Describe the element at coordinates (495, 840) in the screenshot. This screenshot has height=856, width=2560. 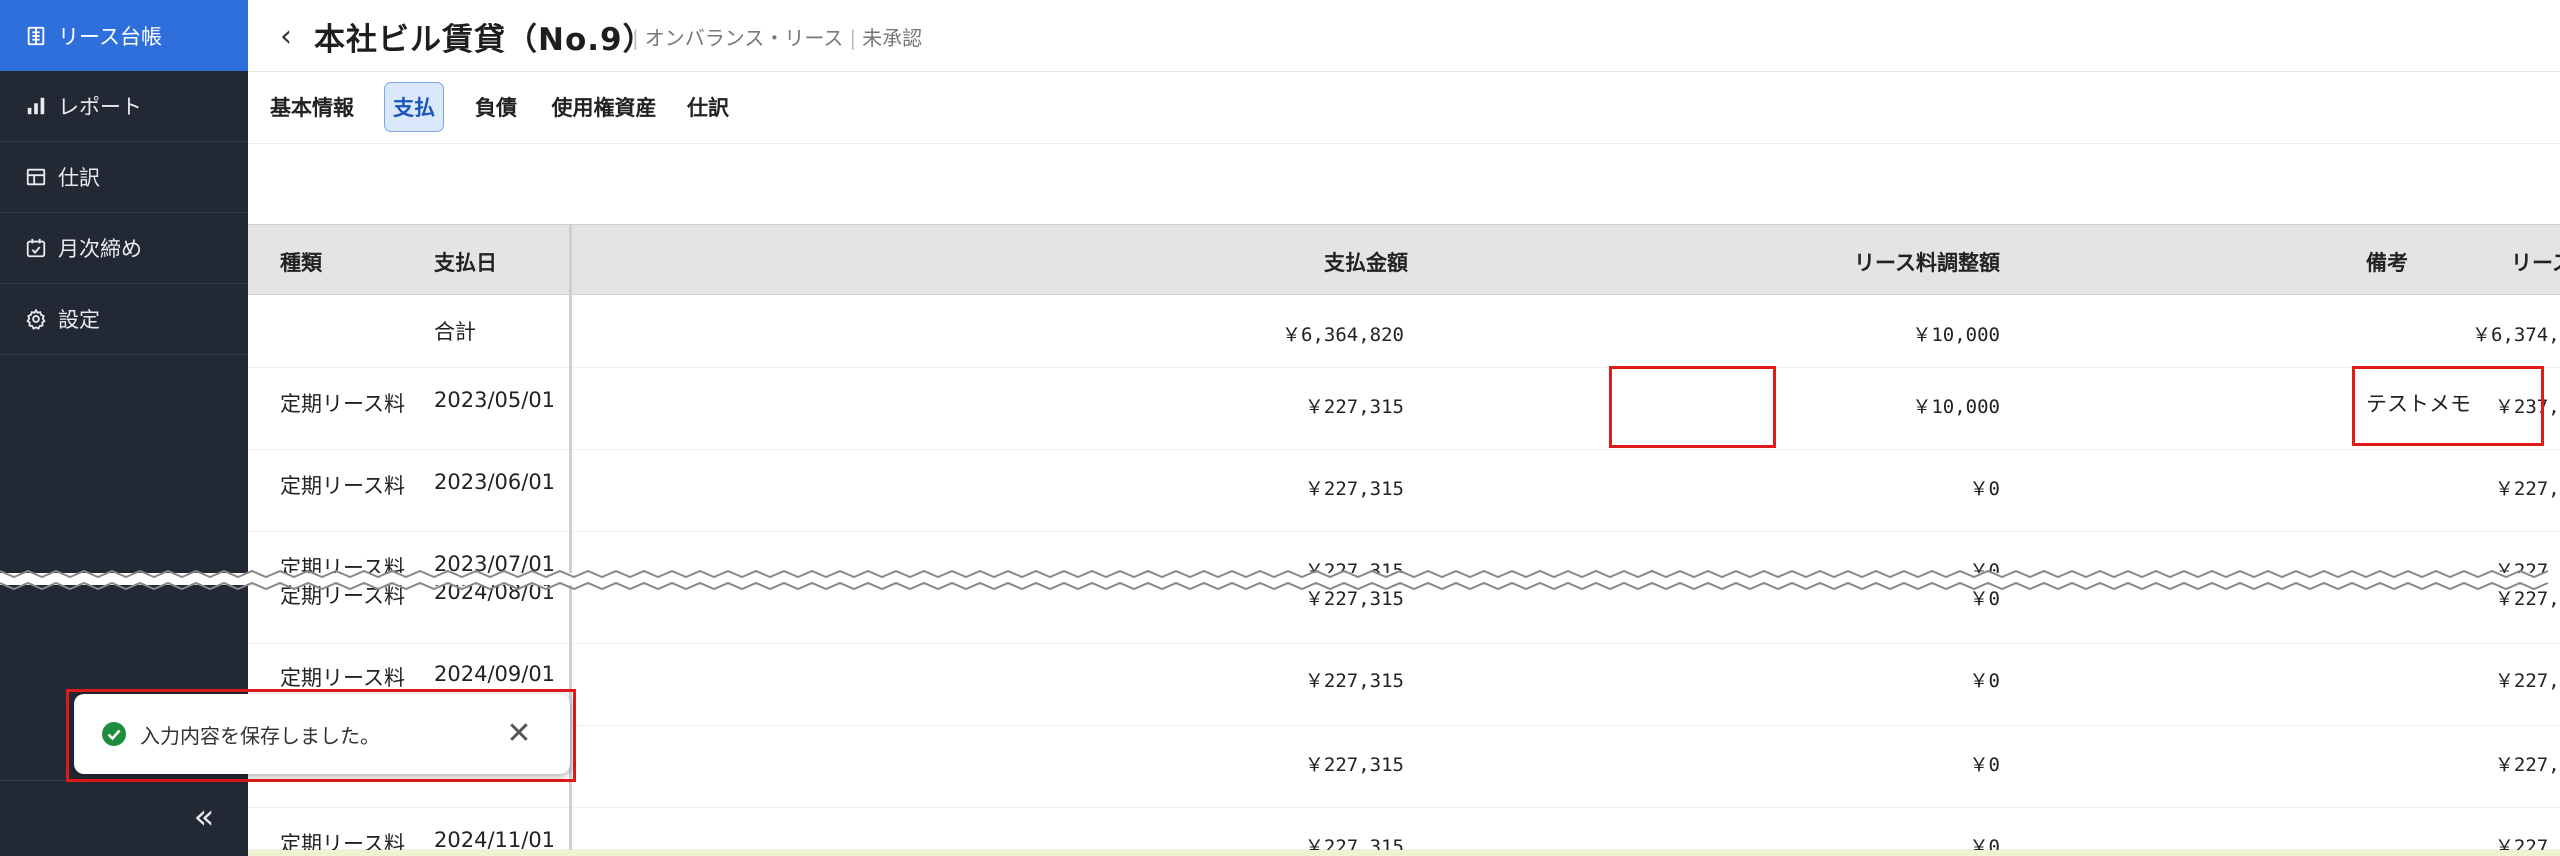
I see `cell-date: 2024/11/01` at that location.